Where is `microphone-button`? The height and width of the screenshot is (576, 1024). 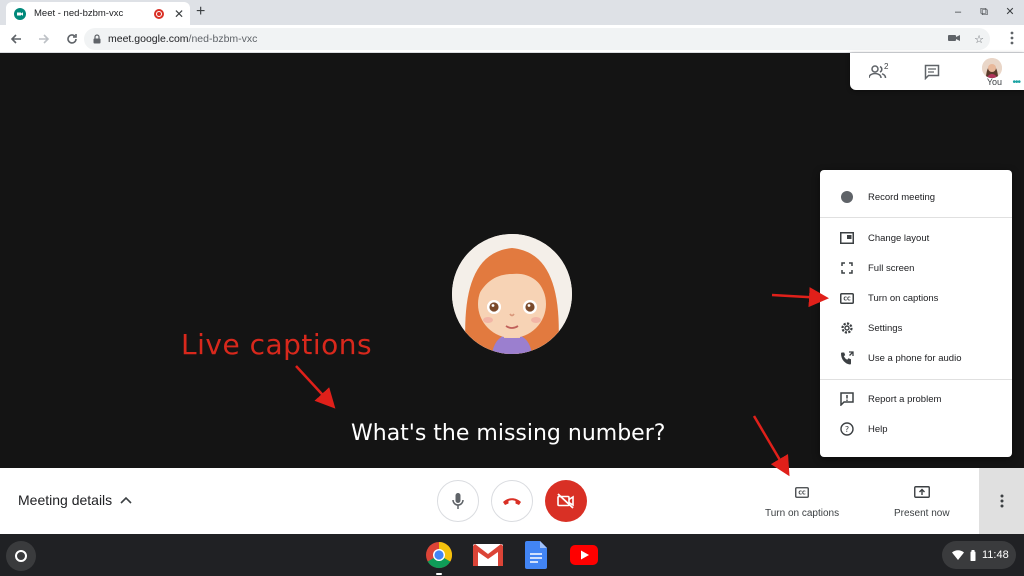
microphone-button is located at coordinates (458, 501).